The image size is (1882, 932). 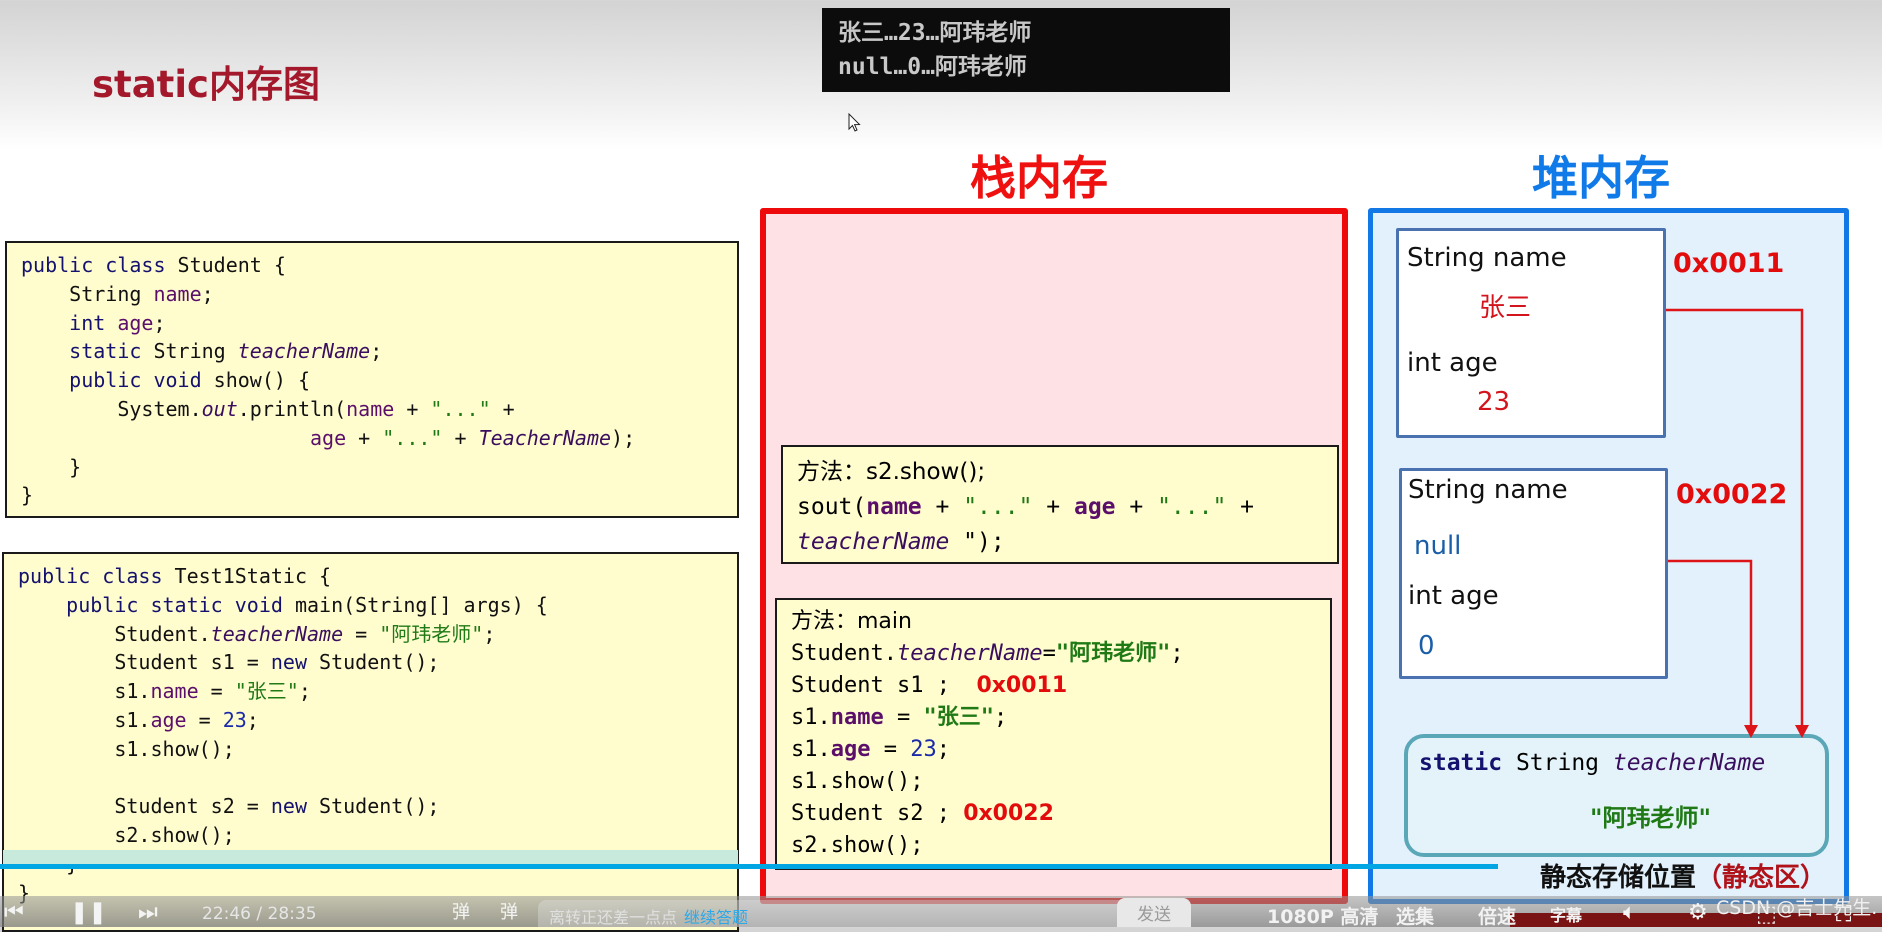 I want to click on code-line: Student.teacherName="阿玮老师";, so click(x=1060, y=654).